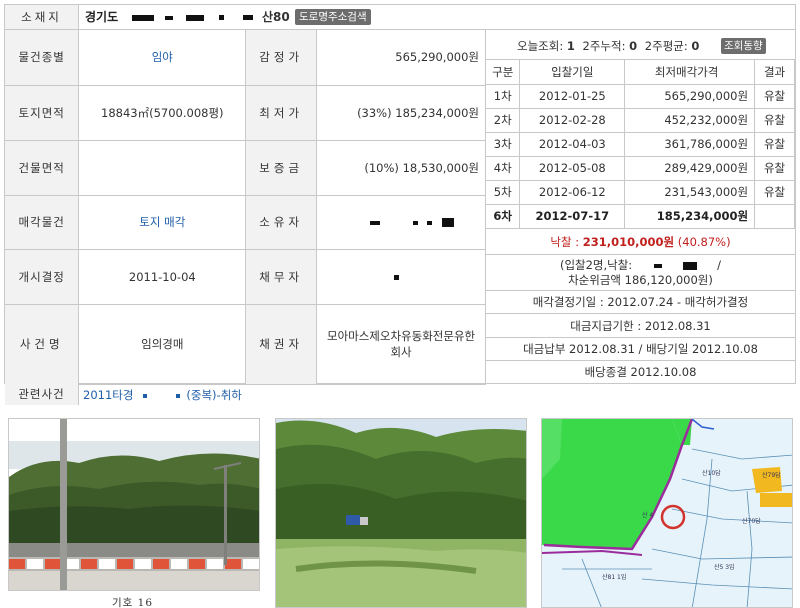  Describe the element at coordinates (276, 17) in the screenshot. I see `address-suffix: 산80` at that location.